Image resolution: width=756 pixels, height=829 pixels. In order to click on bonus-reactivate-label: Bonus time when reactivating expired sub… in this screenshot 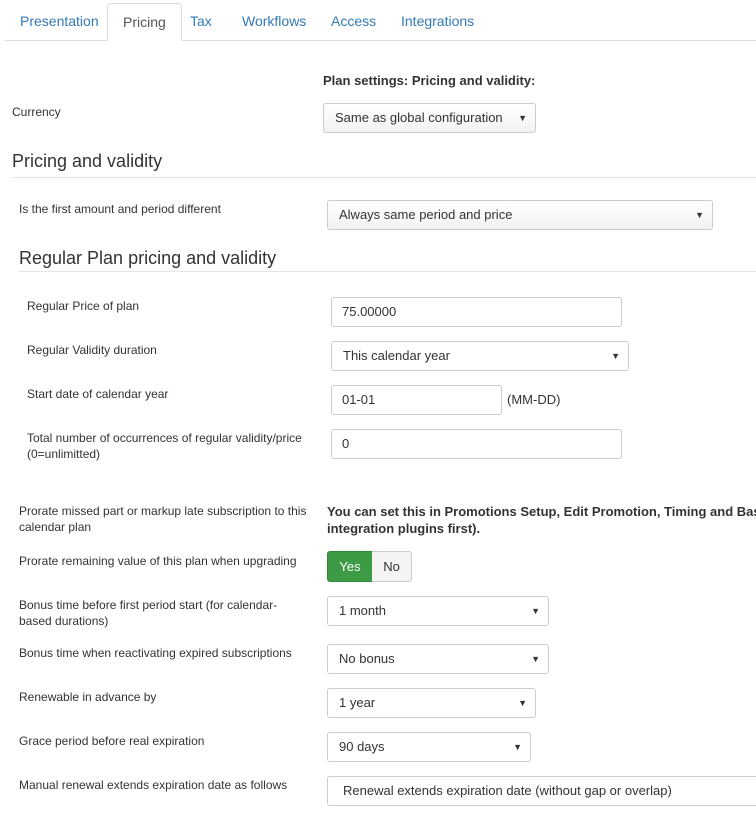, I will do `click(155, 653)`.